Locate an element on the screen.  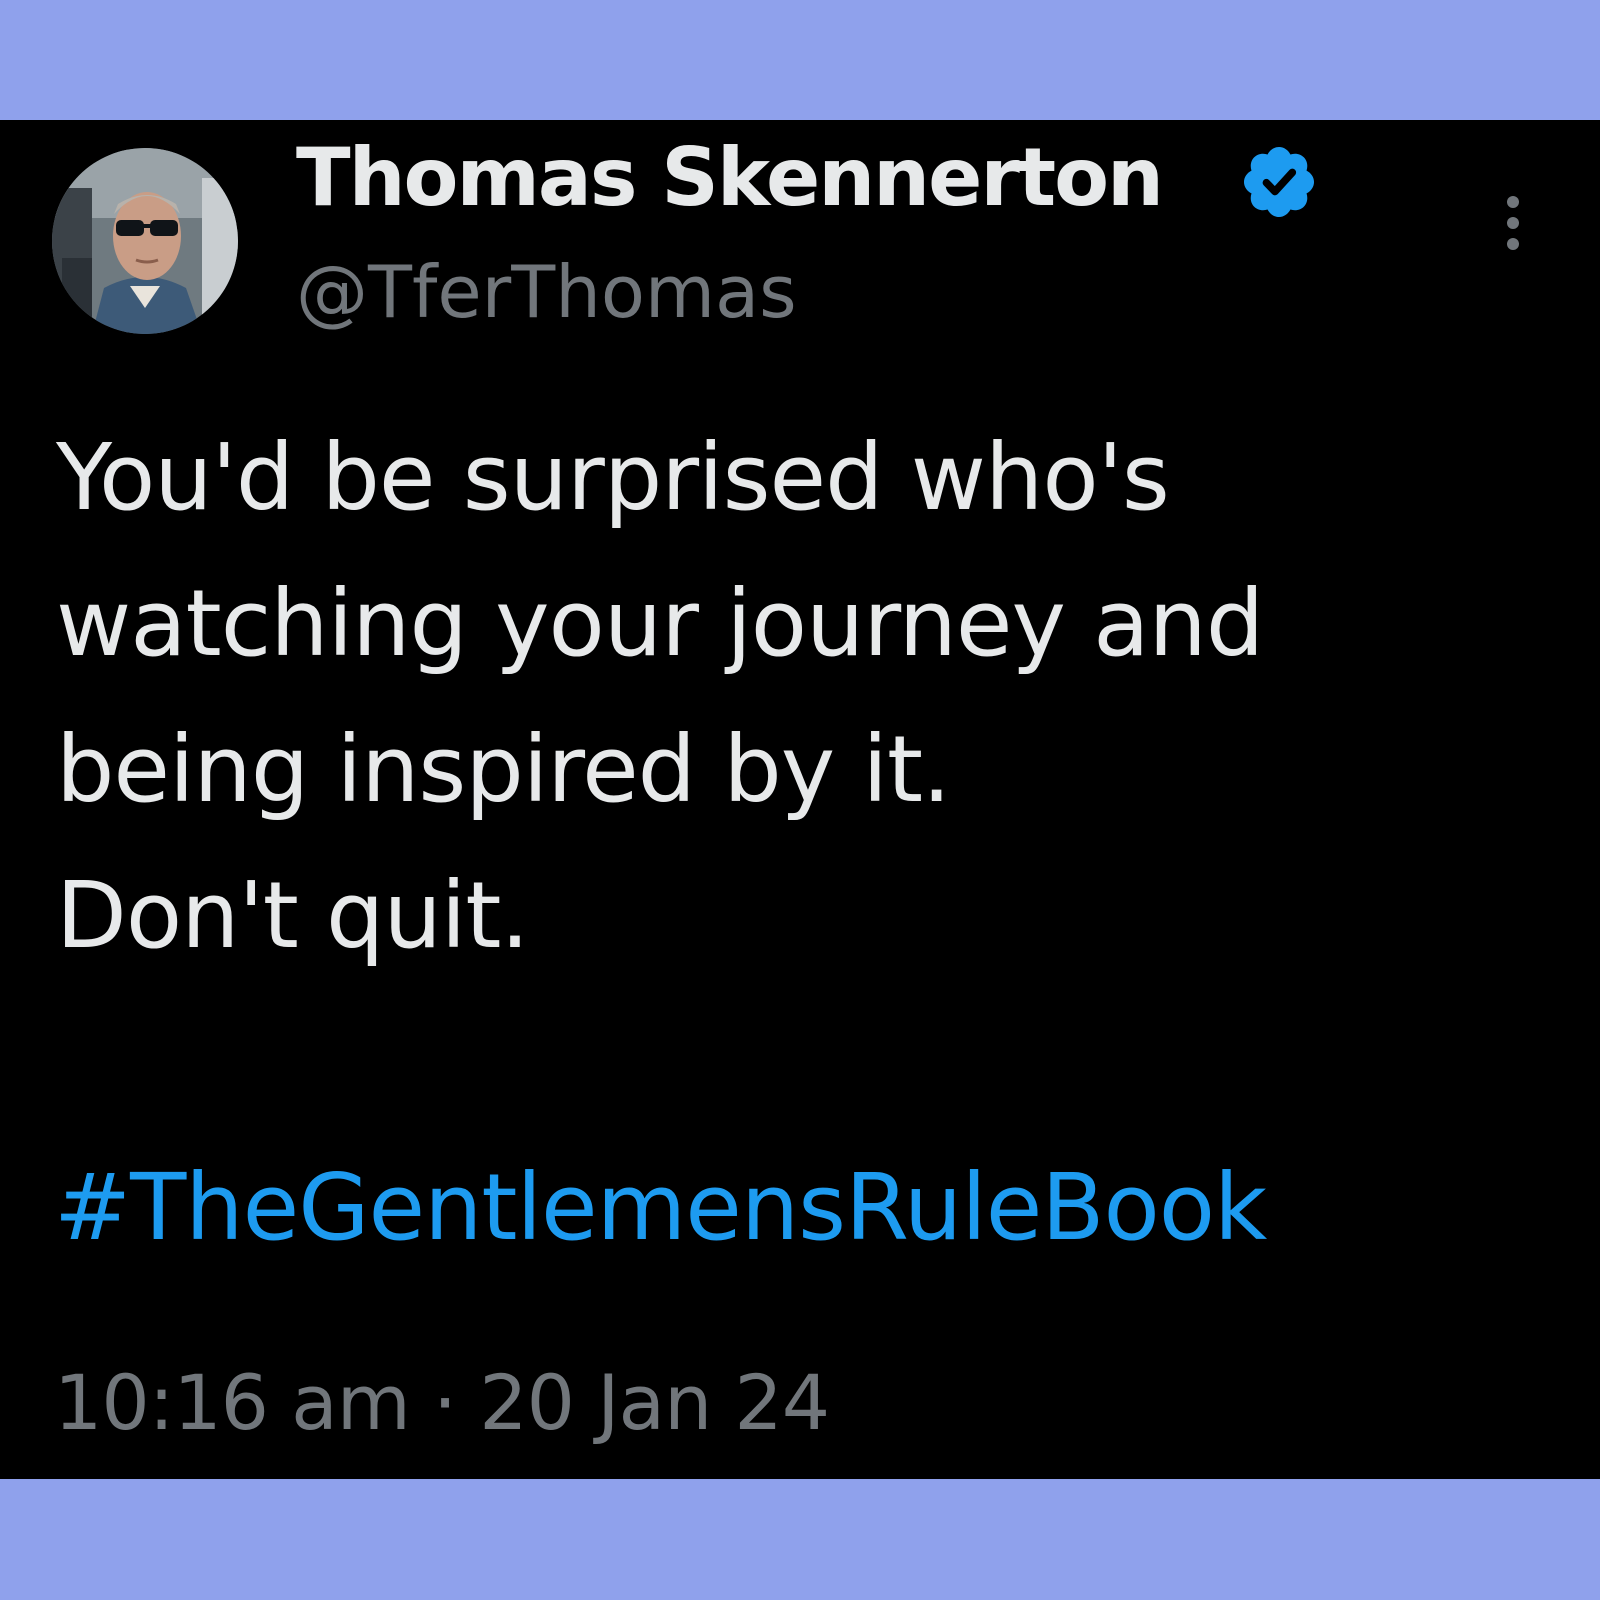
tweet-text-line: Don't quit. is located at coordinates (293, 915).